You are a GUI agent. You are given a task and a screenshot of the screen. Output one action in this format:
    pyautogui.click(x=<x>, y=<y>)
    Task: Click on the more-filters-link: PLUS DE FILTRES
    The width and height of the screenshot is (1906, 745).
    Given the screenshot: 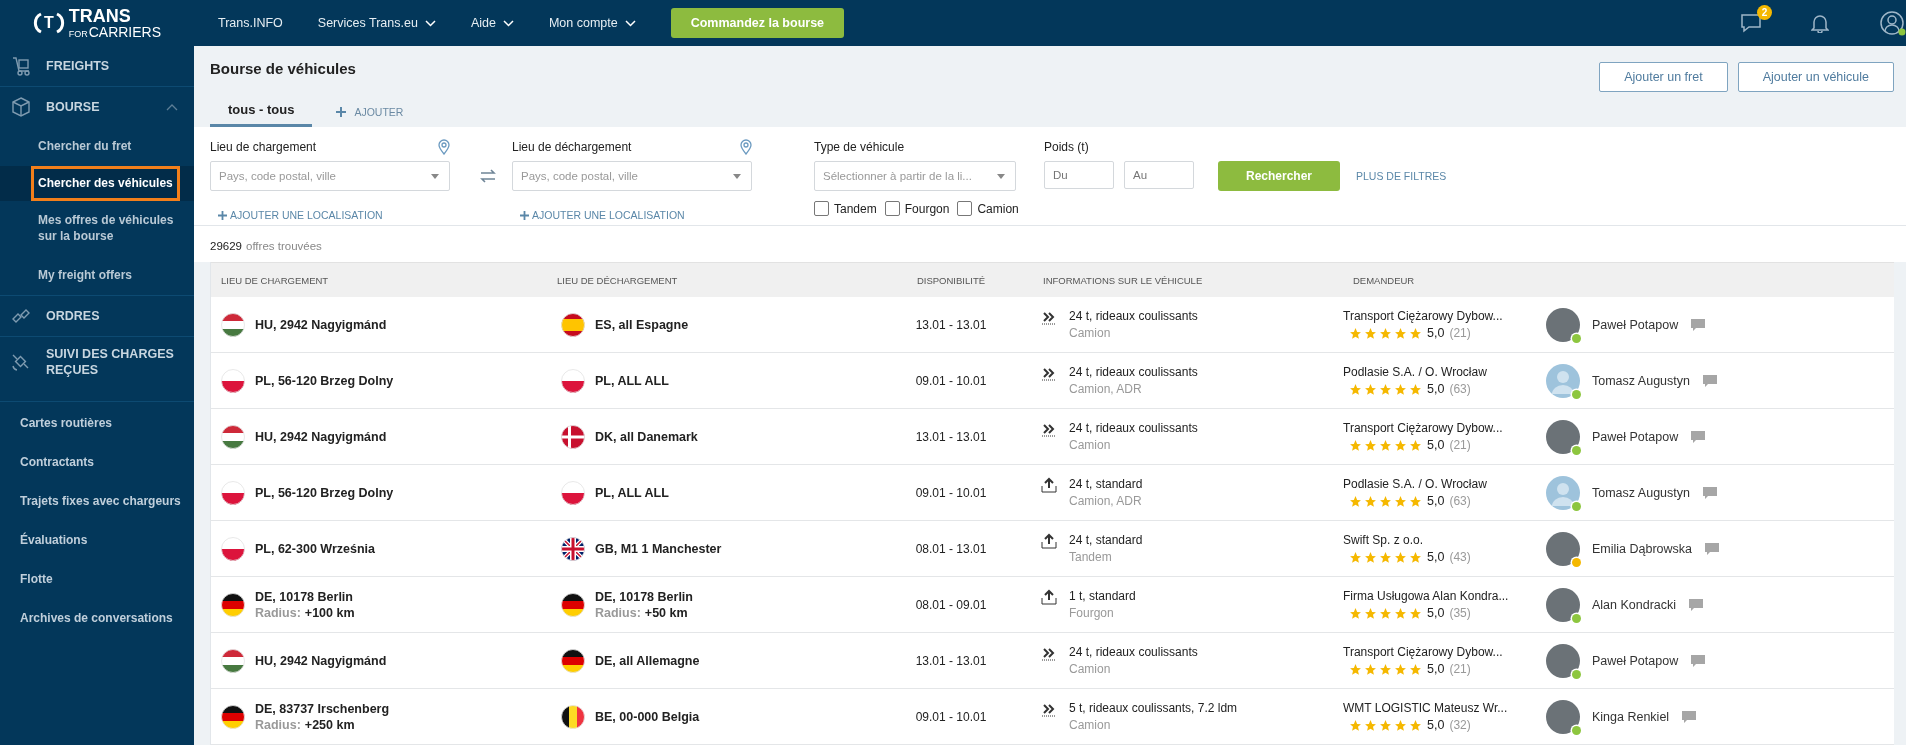 What is the action you would take?
    pyautogui.click(x=1401, y=176)
    